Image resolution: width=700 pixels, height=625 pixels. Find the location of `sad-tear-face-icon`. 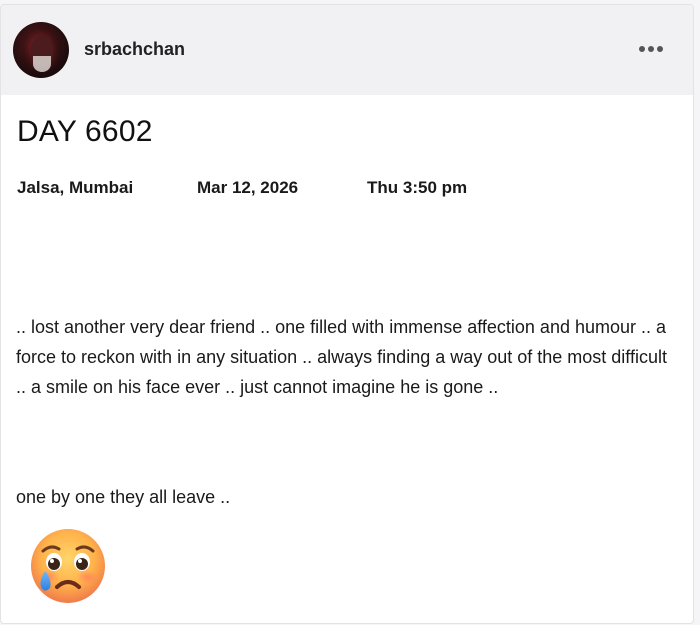

sad-tear-face-icon is located at coordinates (68, 566).